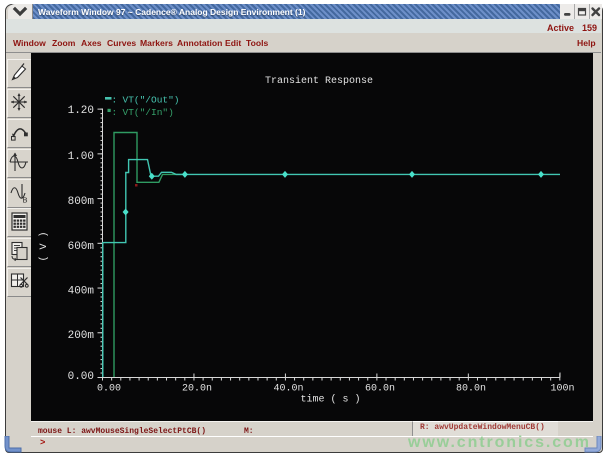 This screenshot has width=610, height=458. Describe the element at coordinates (197, 389) in the screenshot. I see `svg-text: 20.0n` at that location.